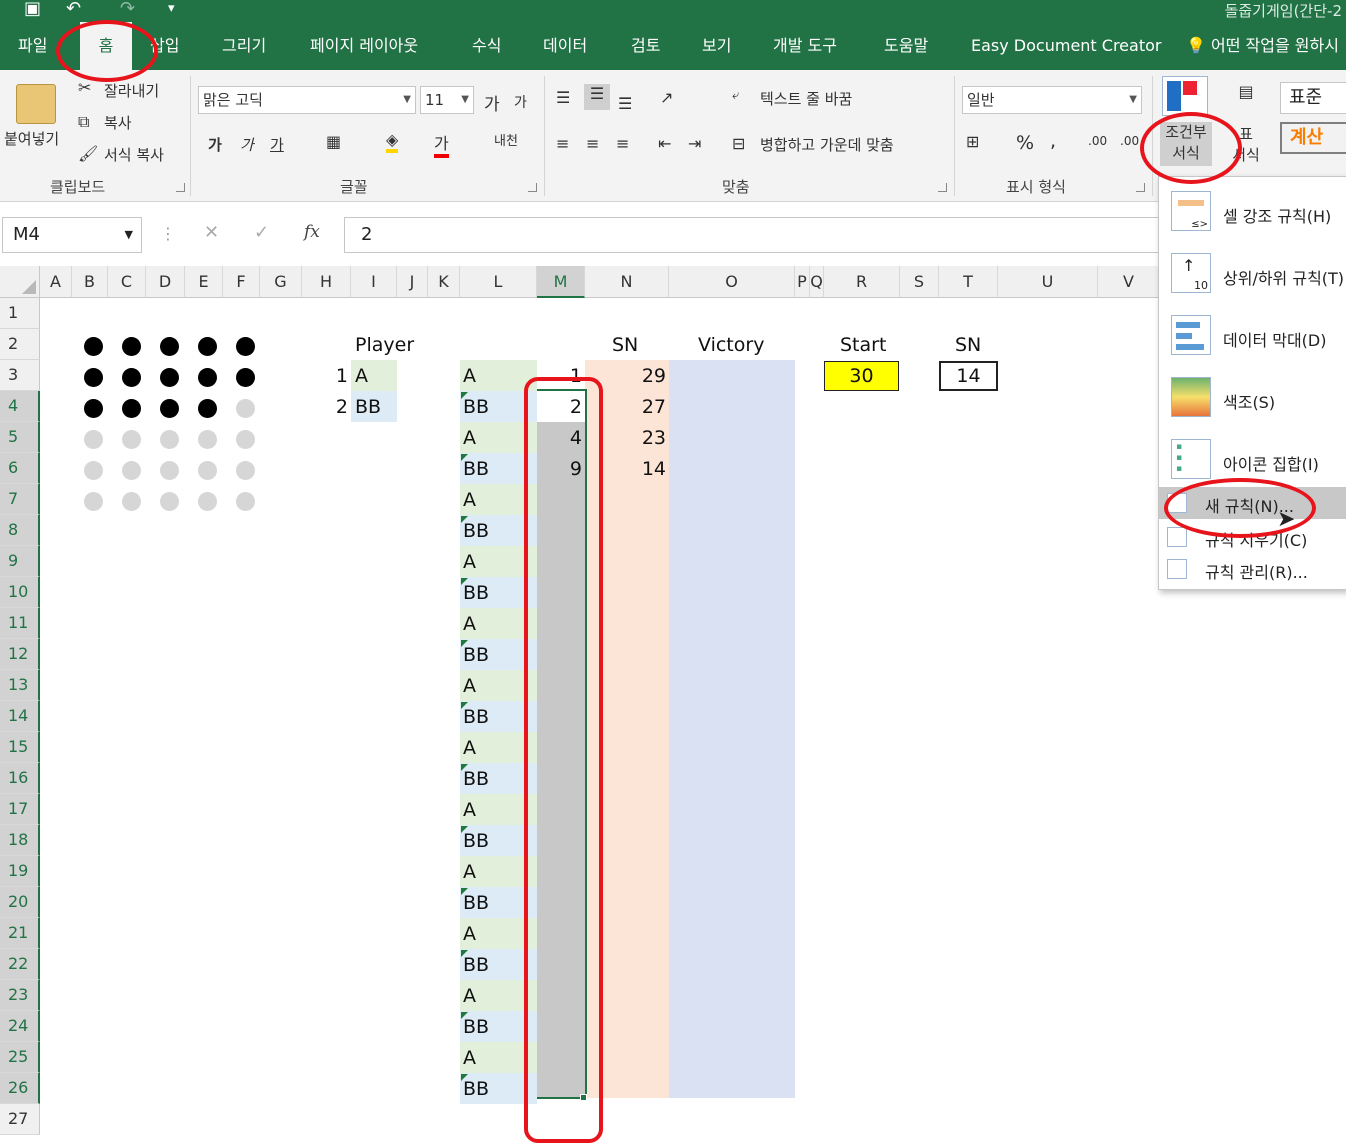  Describe the element at coordinates (1246, 100) in the screenshot. I see `format-as-table-icon: ▤` at that location.